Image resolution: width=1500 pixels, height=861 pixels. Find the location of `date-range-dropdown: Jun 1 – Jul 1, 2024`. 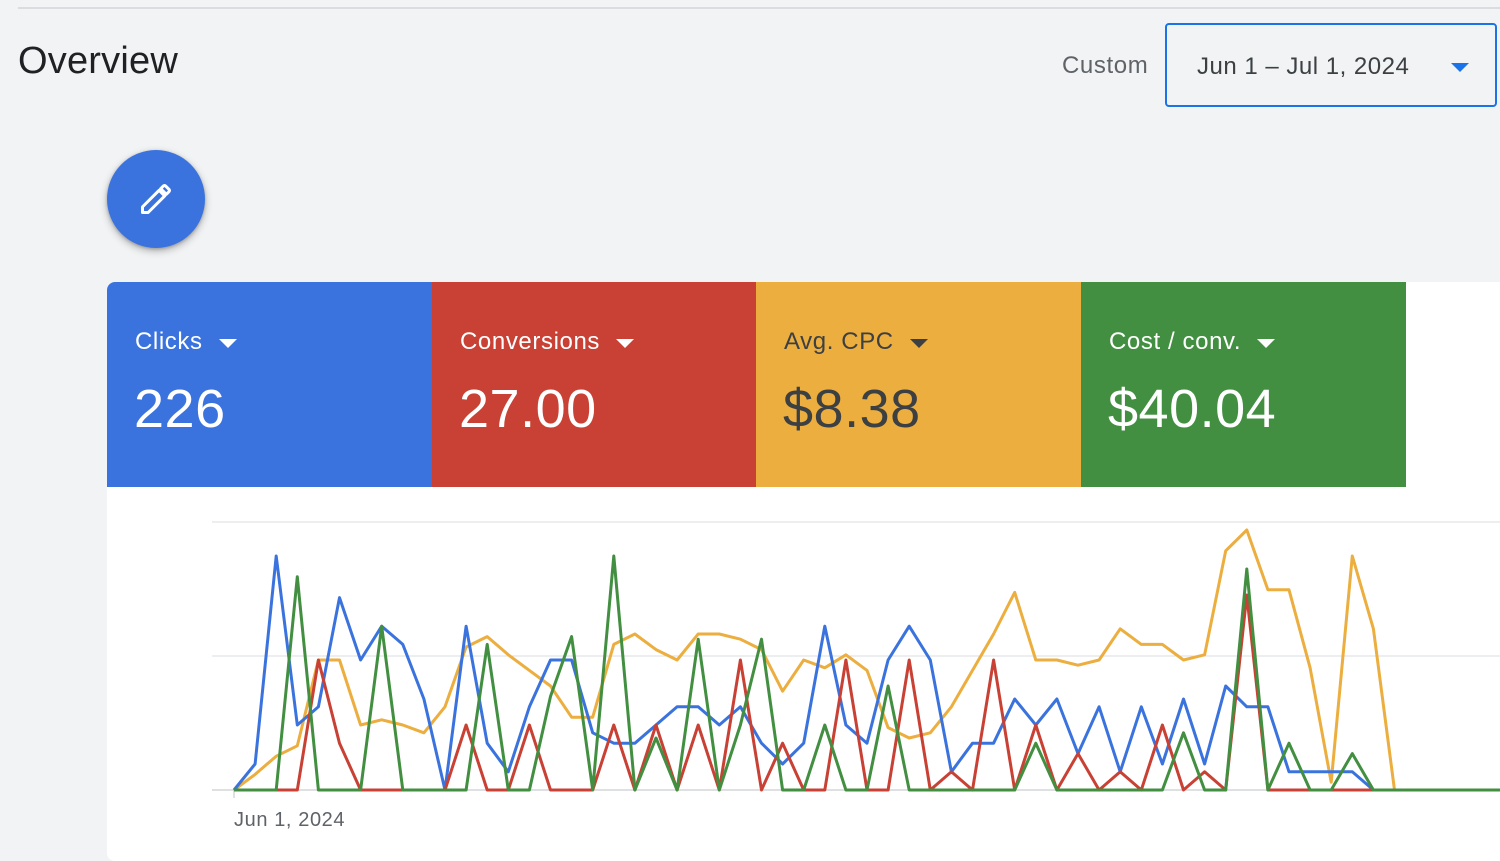

date-range-dropdown: Jun 1 – Jul 1, 2024 is located at coordinates (1331, 65).